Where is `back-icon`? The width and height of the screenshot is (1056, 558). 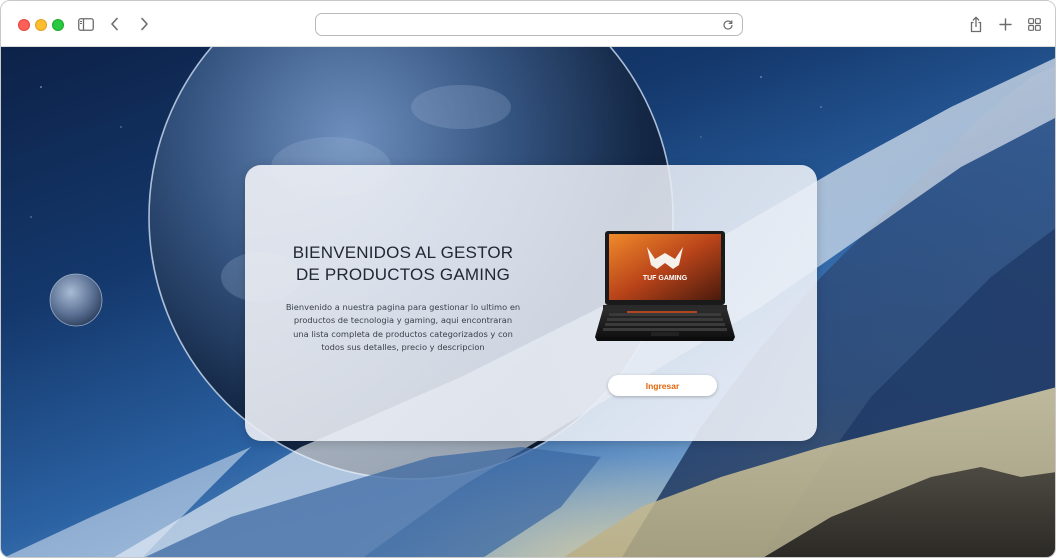
back-icon is located at coordinates (115, 24).